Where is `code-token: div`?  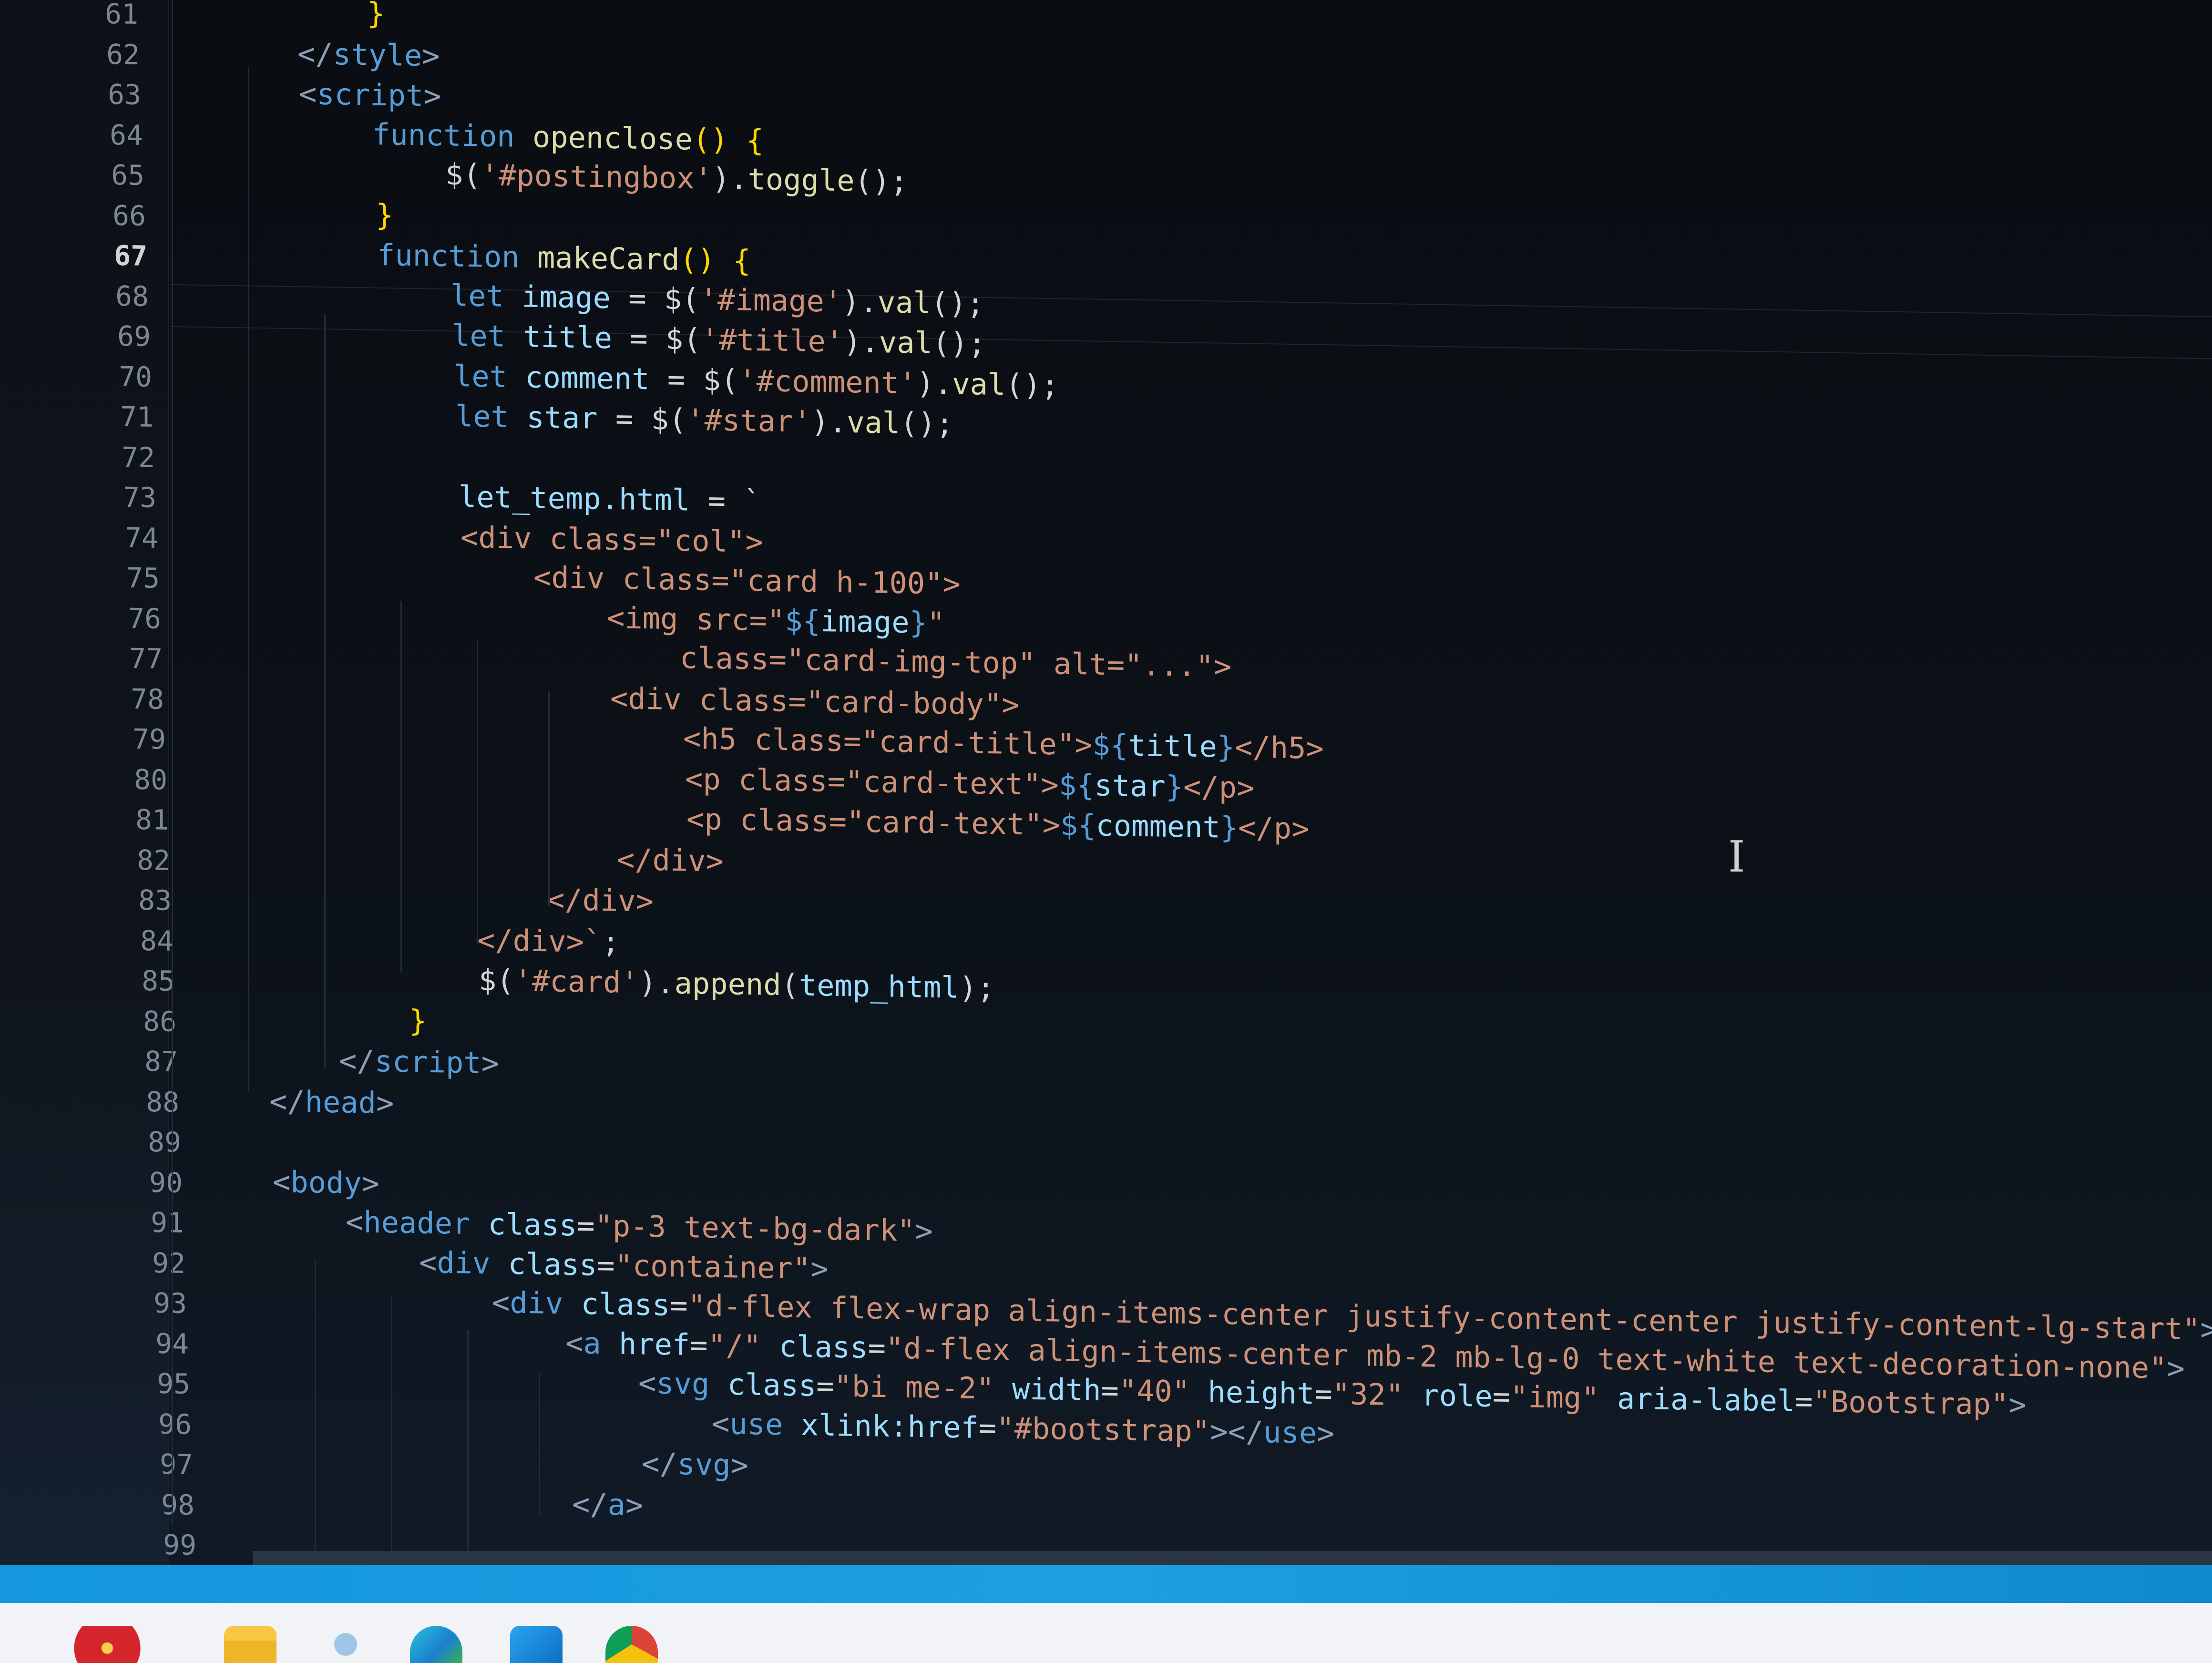 code-token: div is located at coordinates (545, 1303).